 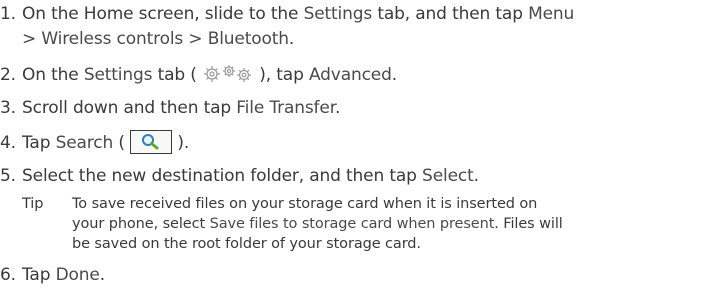 I want to click on step-text: On the, so click(x=53, y=75).